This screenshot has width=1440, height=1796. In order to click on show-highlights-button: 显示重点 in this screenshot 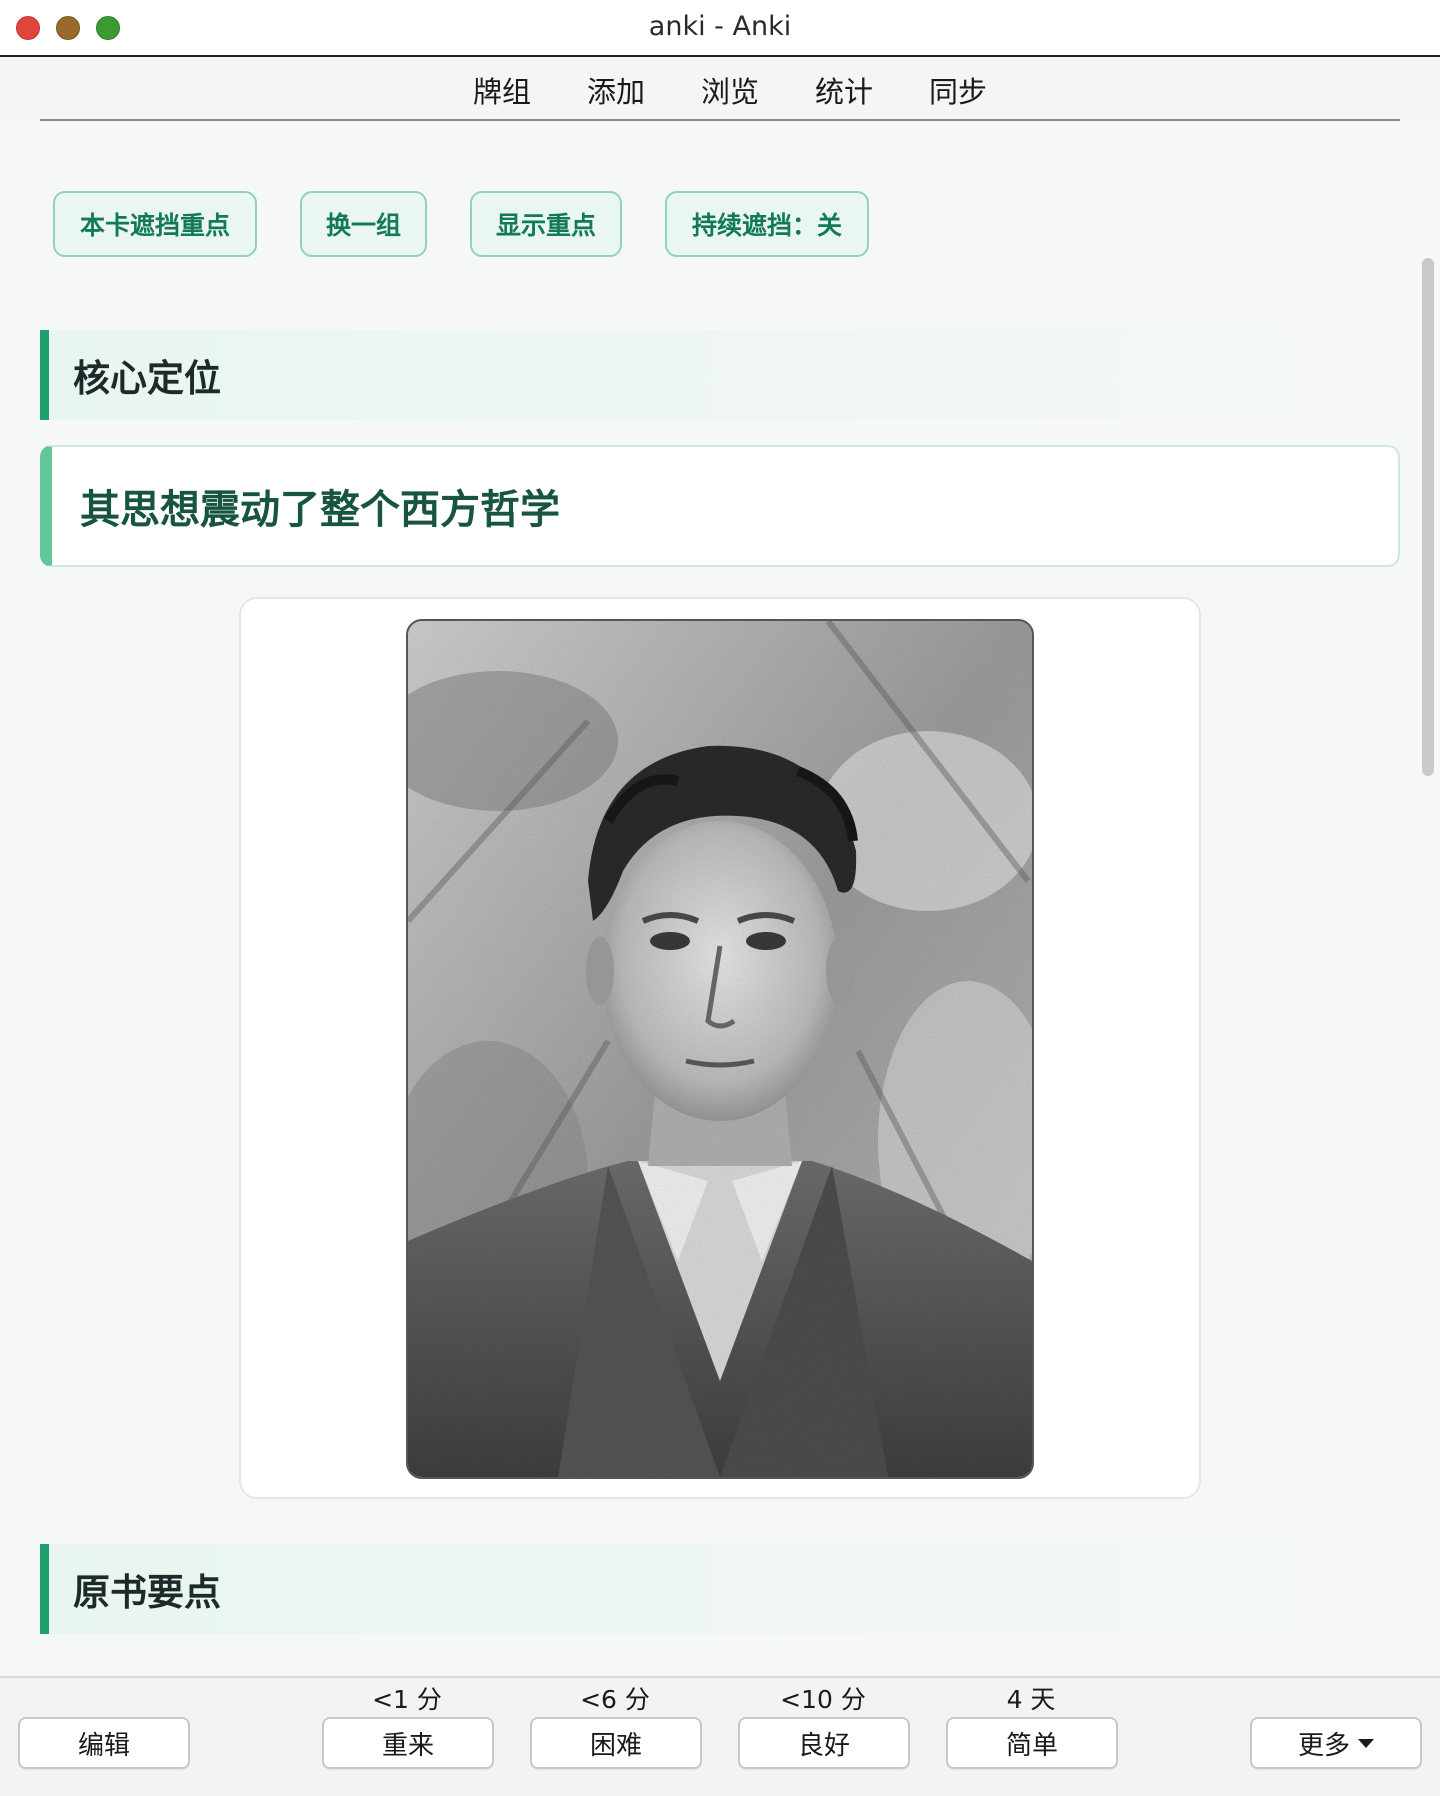, I will do `click(546, 224)`.